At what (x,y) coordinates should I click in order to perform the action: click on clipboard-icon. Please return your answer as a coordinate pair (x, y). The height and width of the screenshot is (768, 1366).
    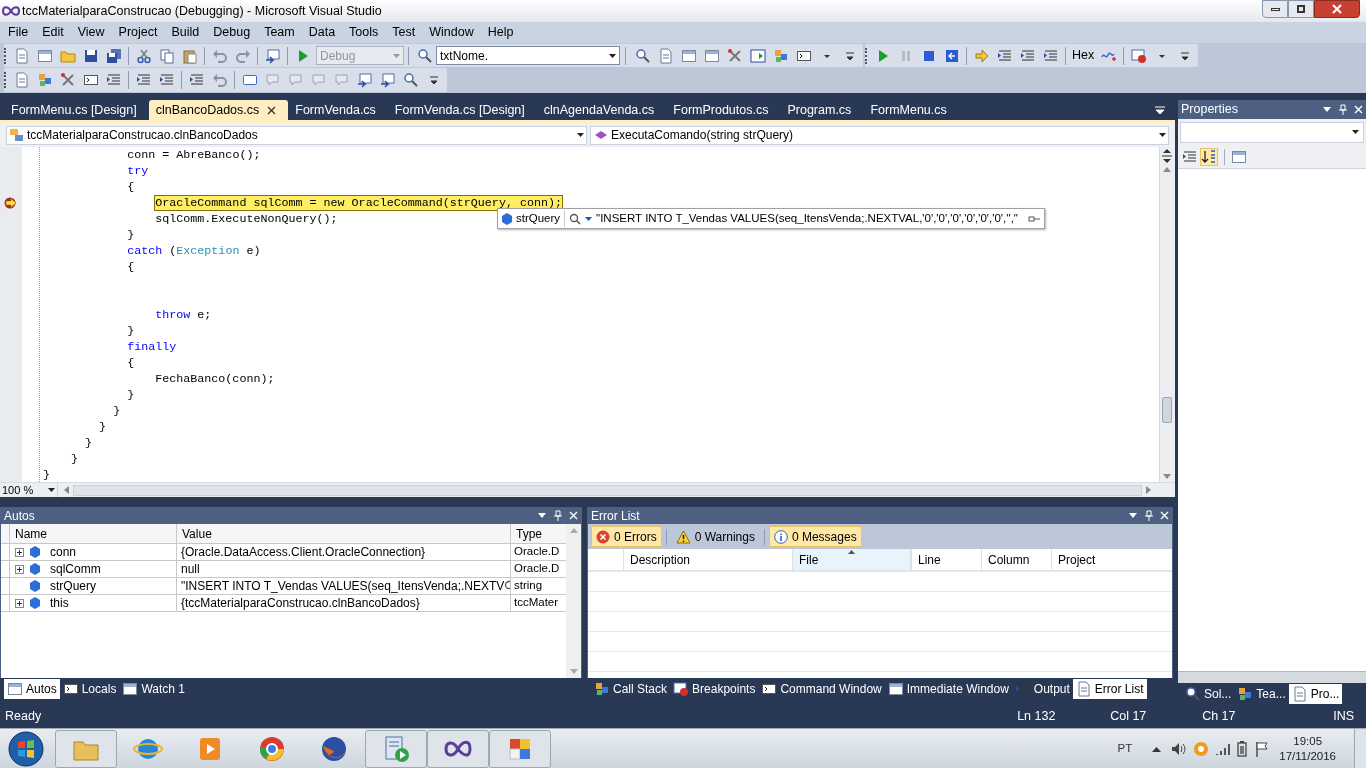
    Looking at the image, I should click on (189, 55).